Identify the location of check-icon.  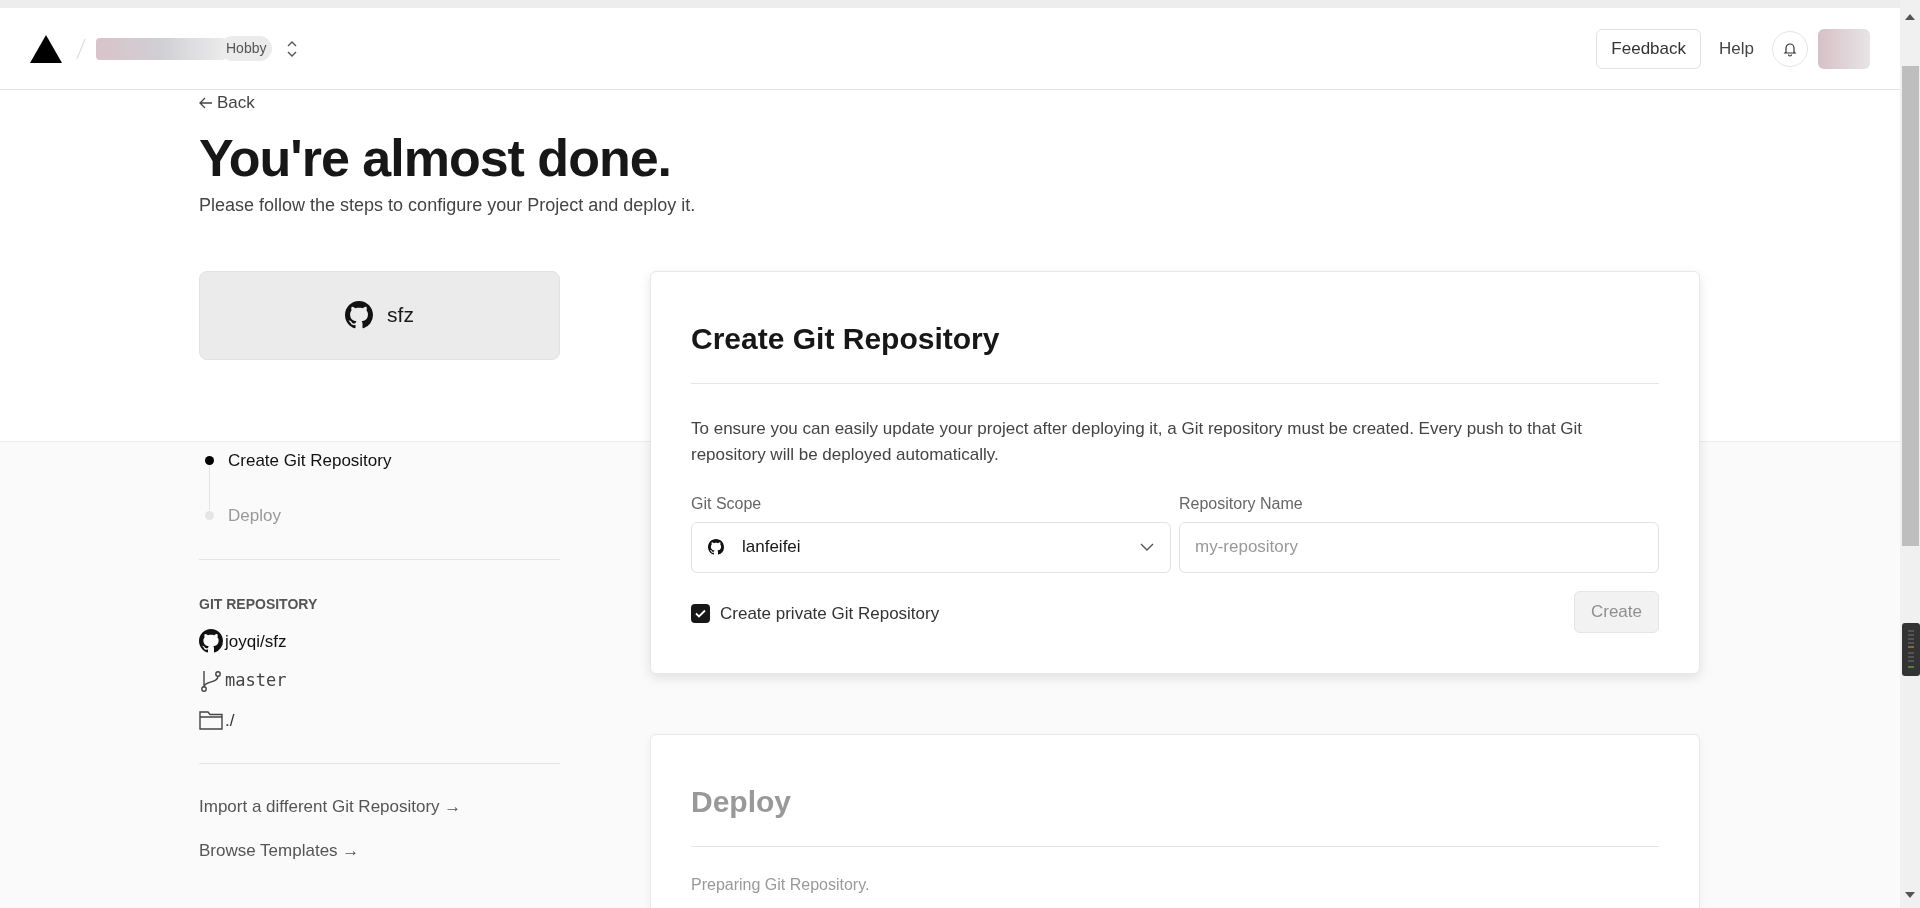
(700, 613).